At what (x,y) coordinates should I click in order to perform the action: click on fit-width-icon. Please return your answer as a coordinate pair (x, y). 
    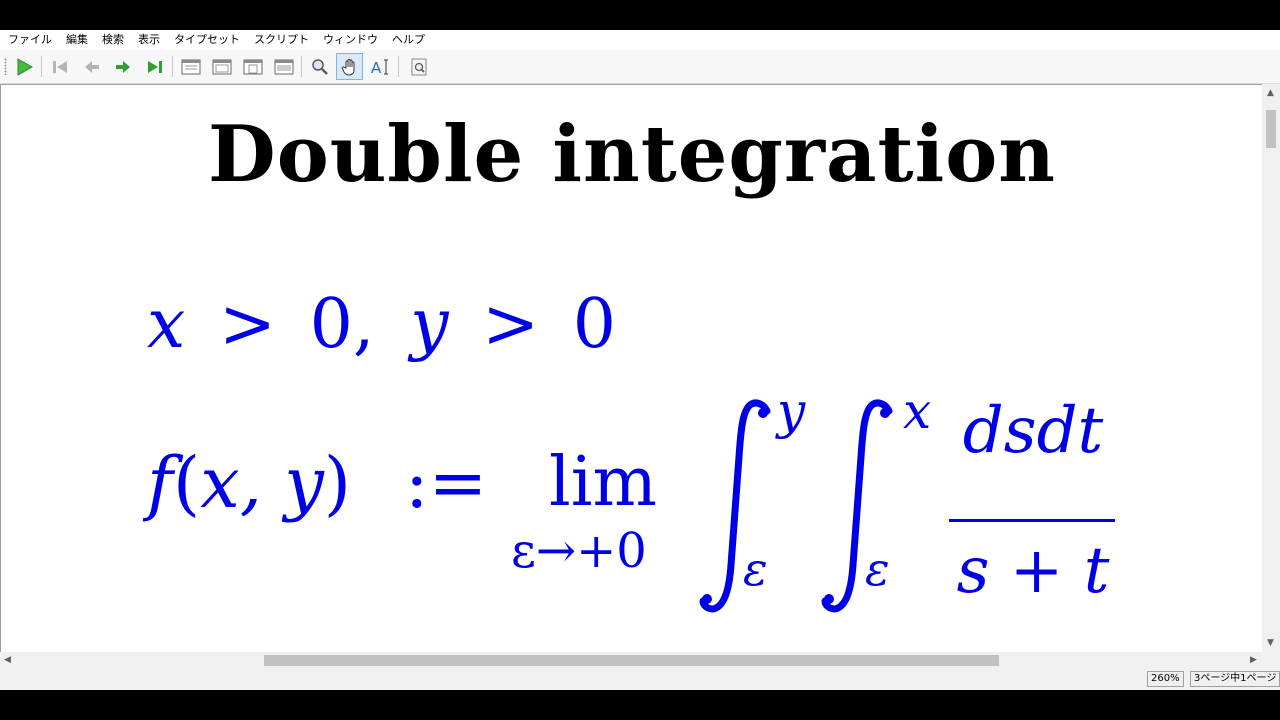
    Looking at the image, I should click on (283, 66).